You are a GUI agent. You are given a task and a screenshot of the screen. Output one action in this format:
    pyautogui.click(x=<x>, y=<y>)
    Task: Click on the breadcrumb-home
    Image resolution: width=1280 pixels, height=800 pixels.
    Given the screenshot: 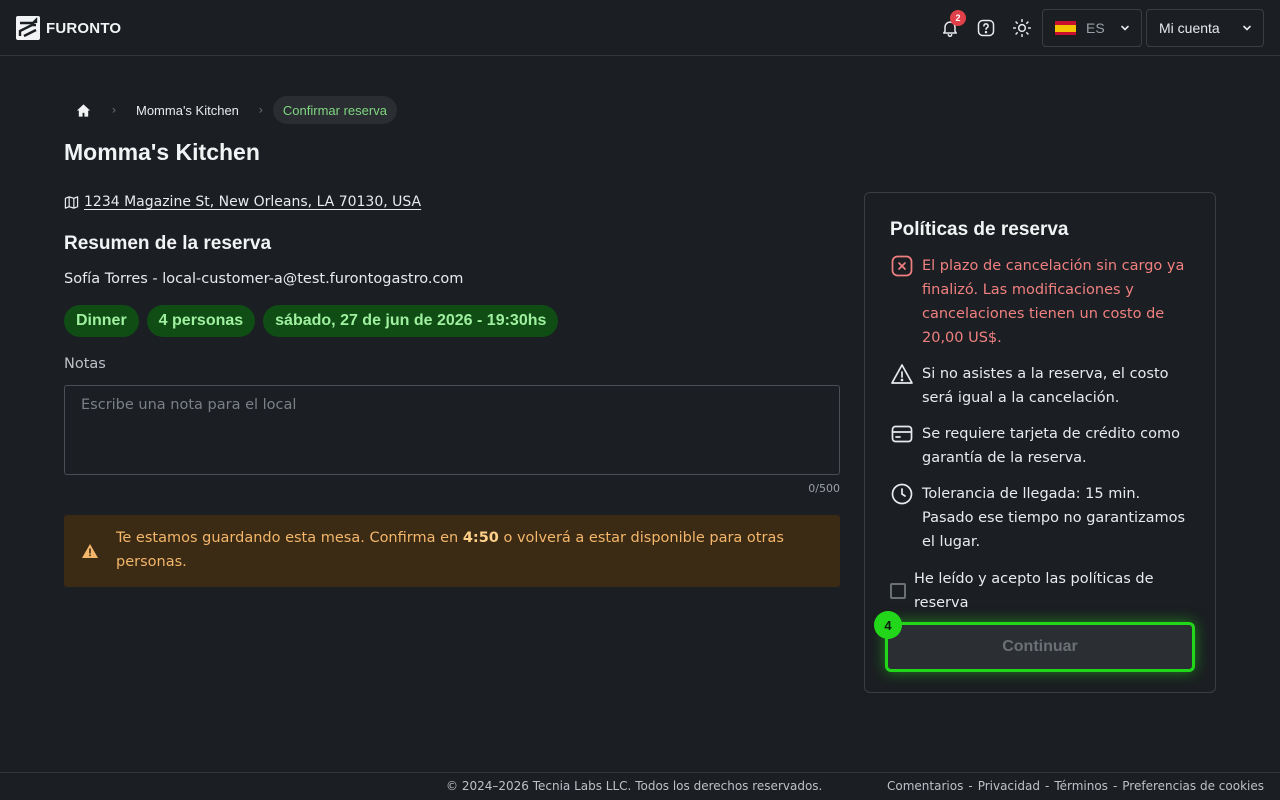 What is the action you would take?
    pyautogui.click(x=83, y=110)
    